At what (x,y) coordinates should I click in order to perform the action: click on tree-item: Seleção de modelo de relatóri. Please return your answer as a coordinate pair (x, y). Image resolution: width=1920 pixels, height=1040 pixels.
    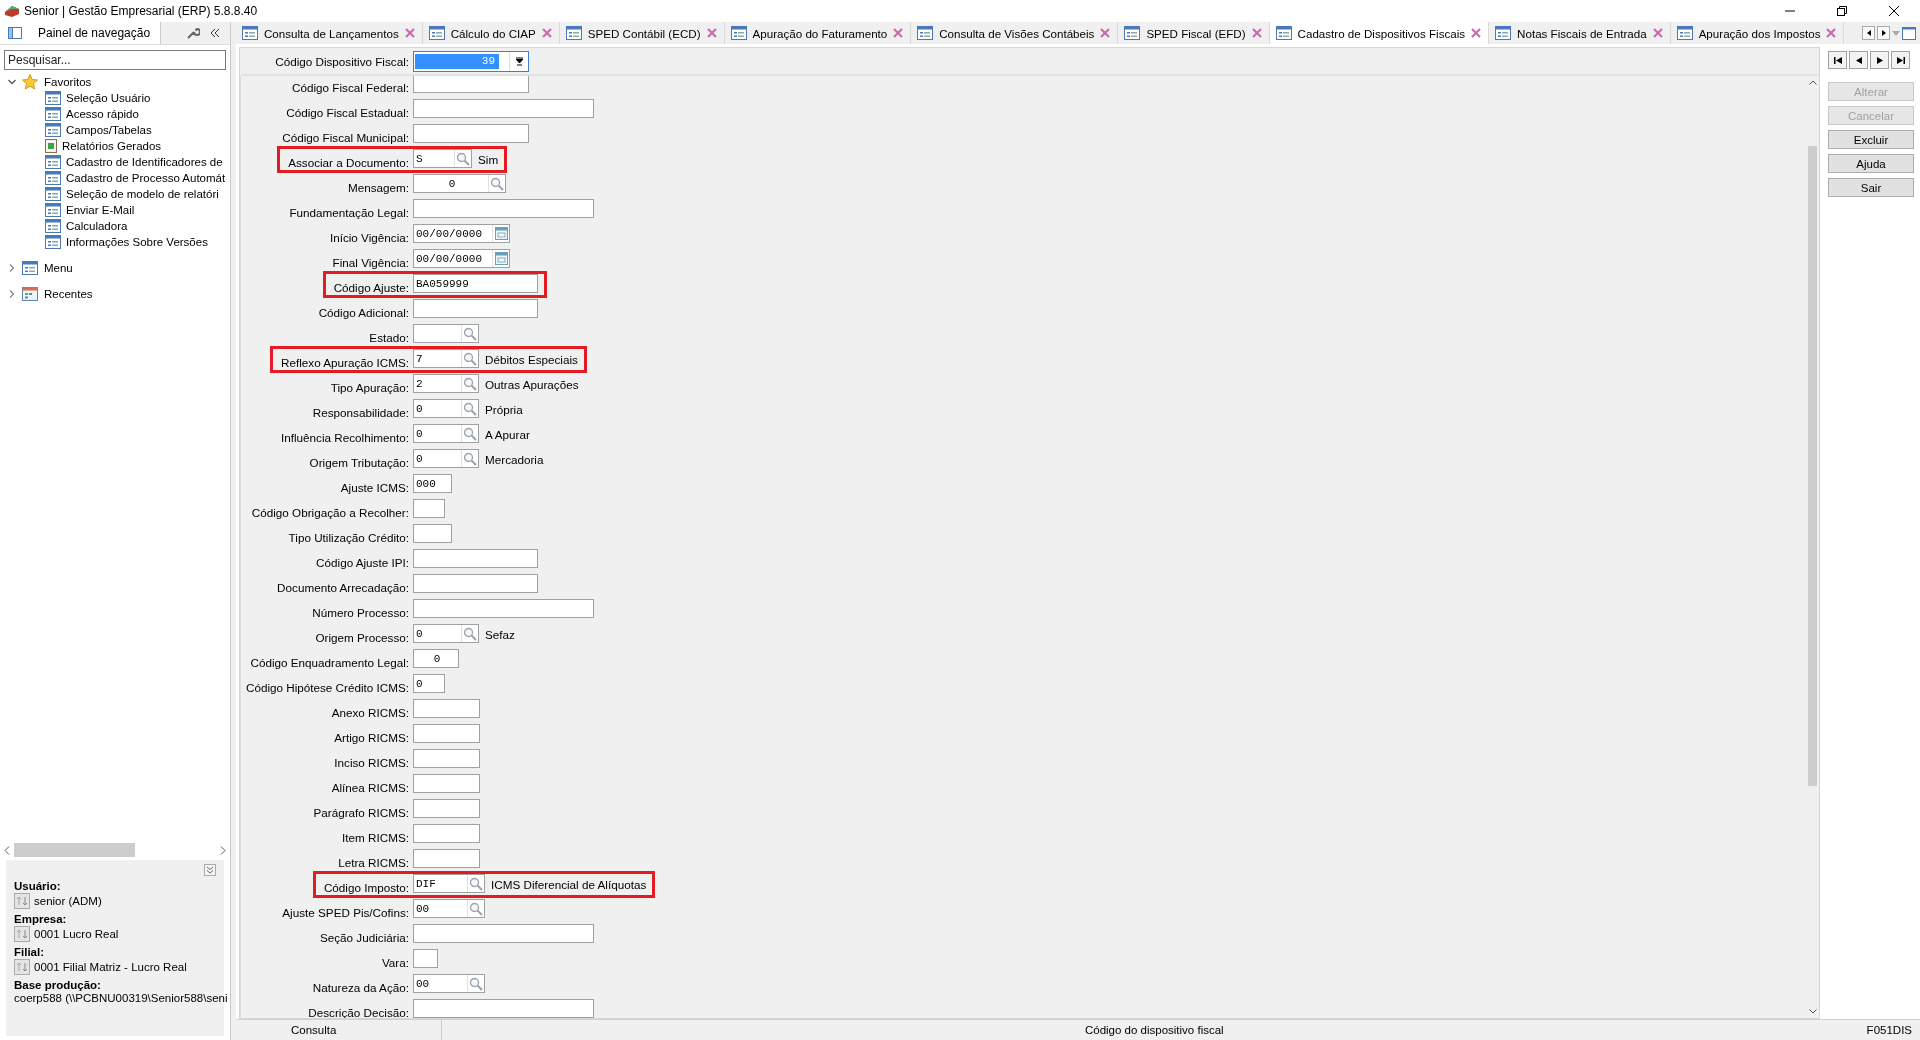
    Looking at the image, I should click on (142, 194).